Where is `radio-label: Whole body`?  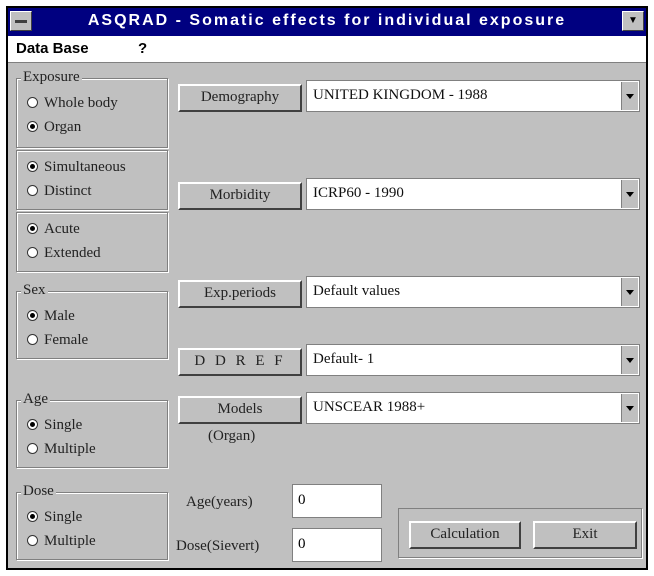
radio-label: Whole body is located at coordinates (81, 103).